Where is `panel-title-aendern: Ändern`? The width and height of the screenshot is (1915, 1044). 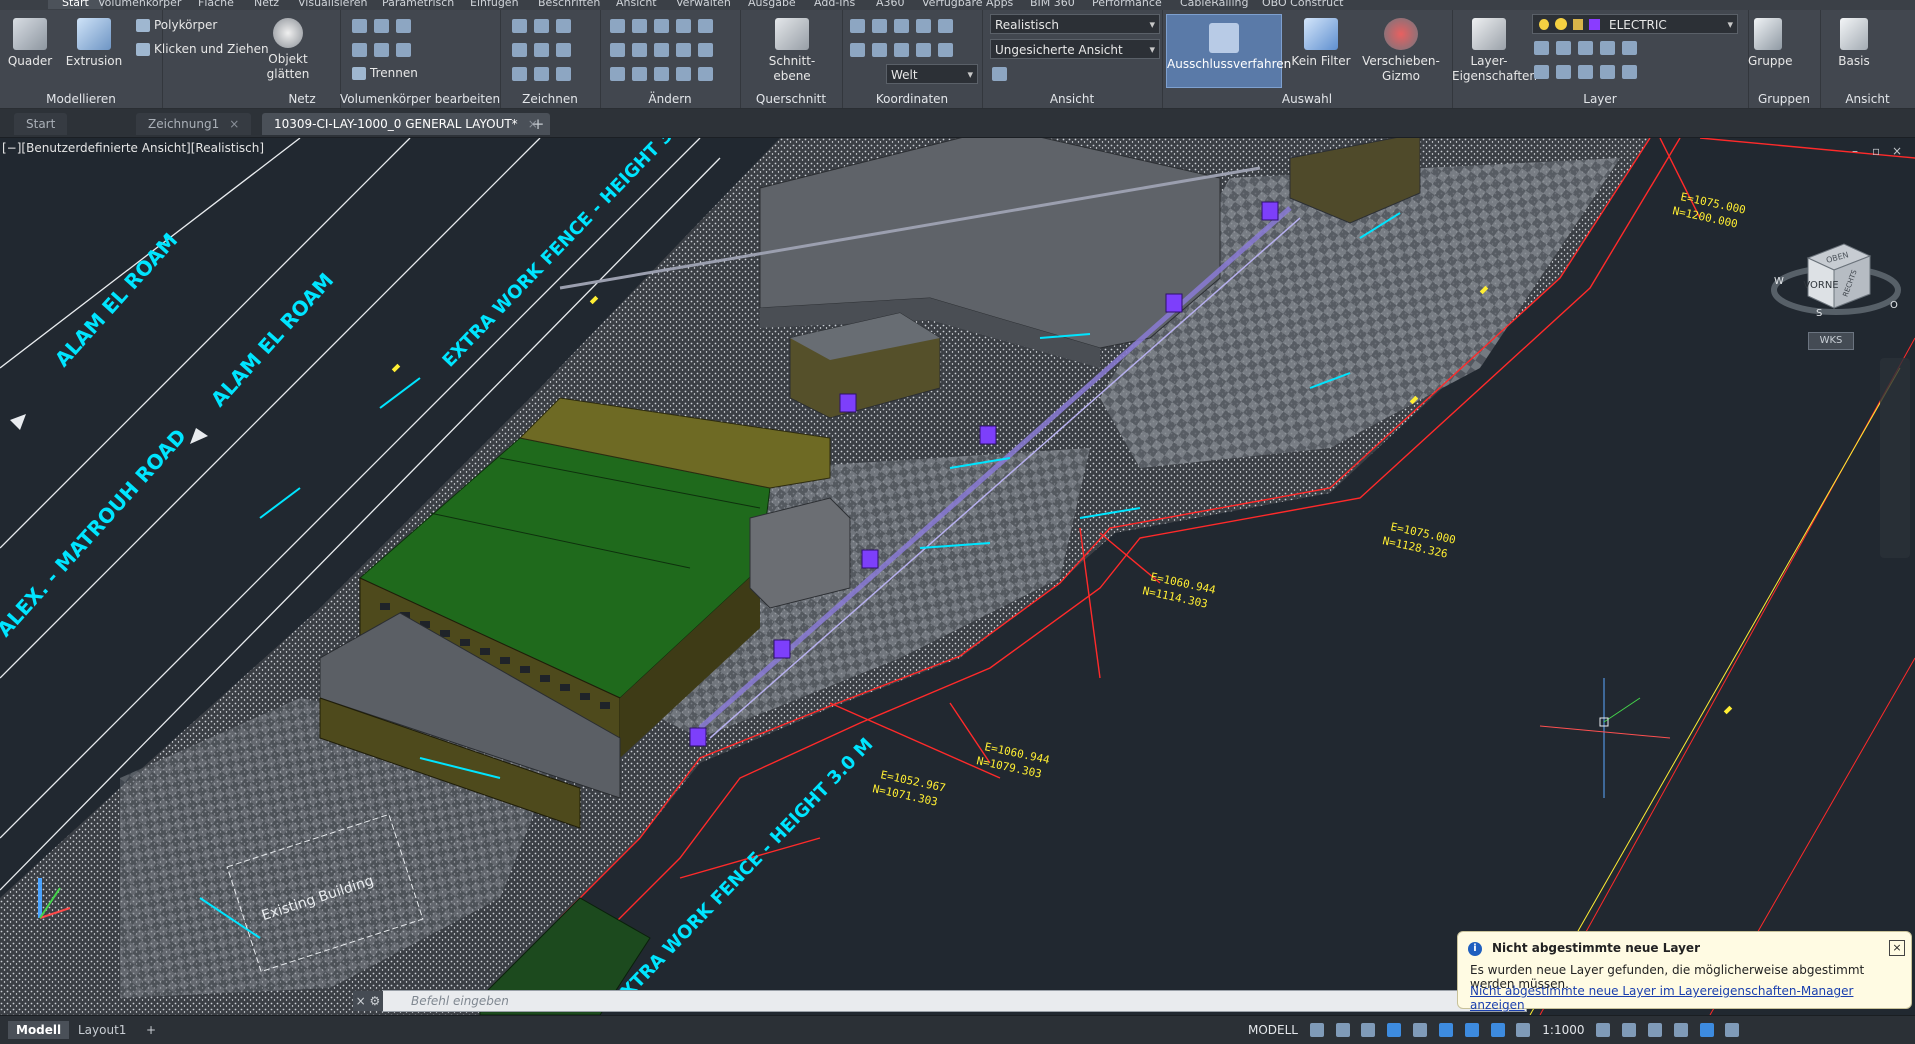
panel-title-aendern: Ändern is located at coordinates (670, 99).